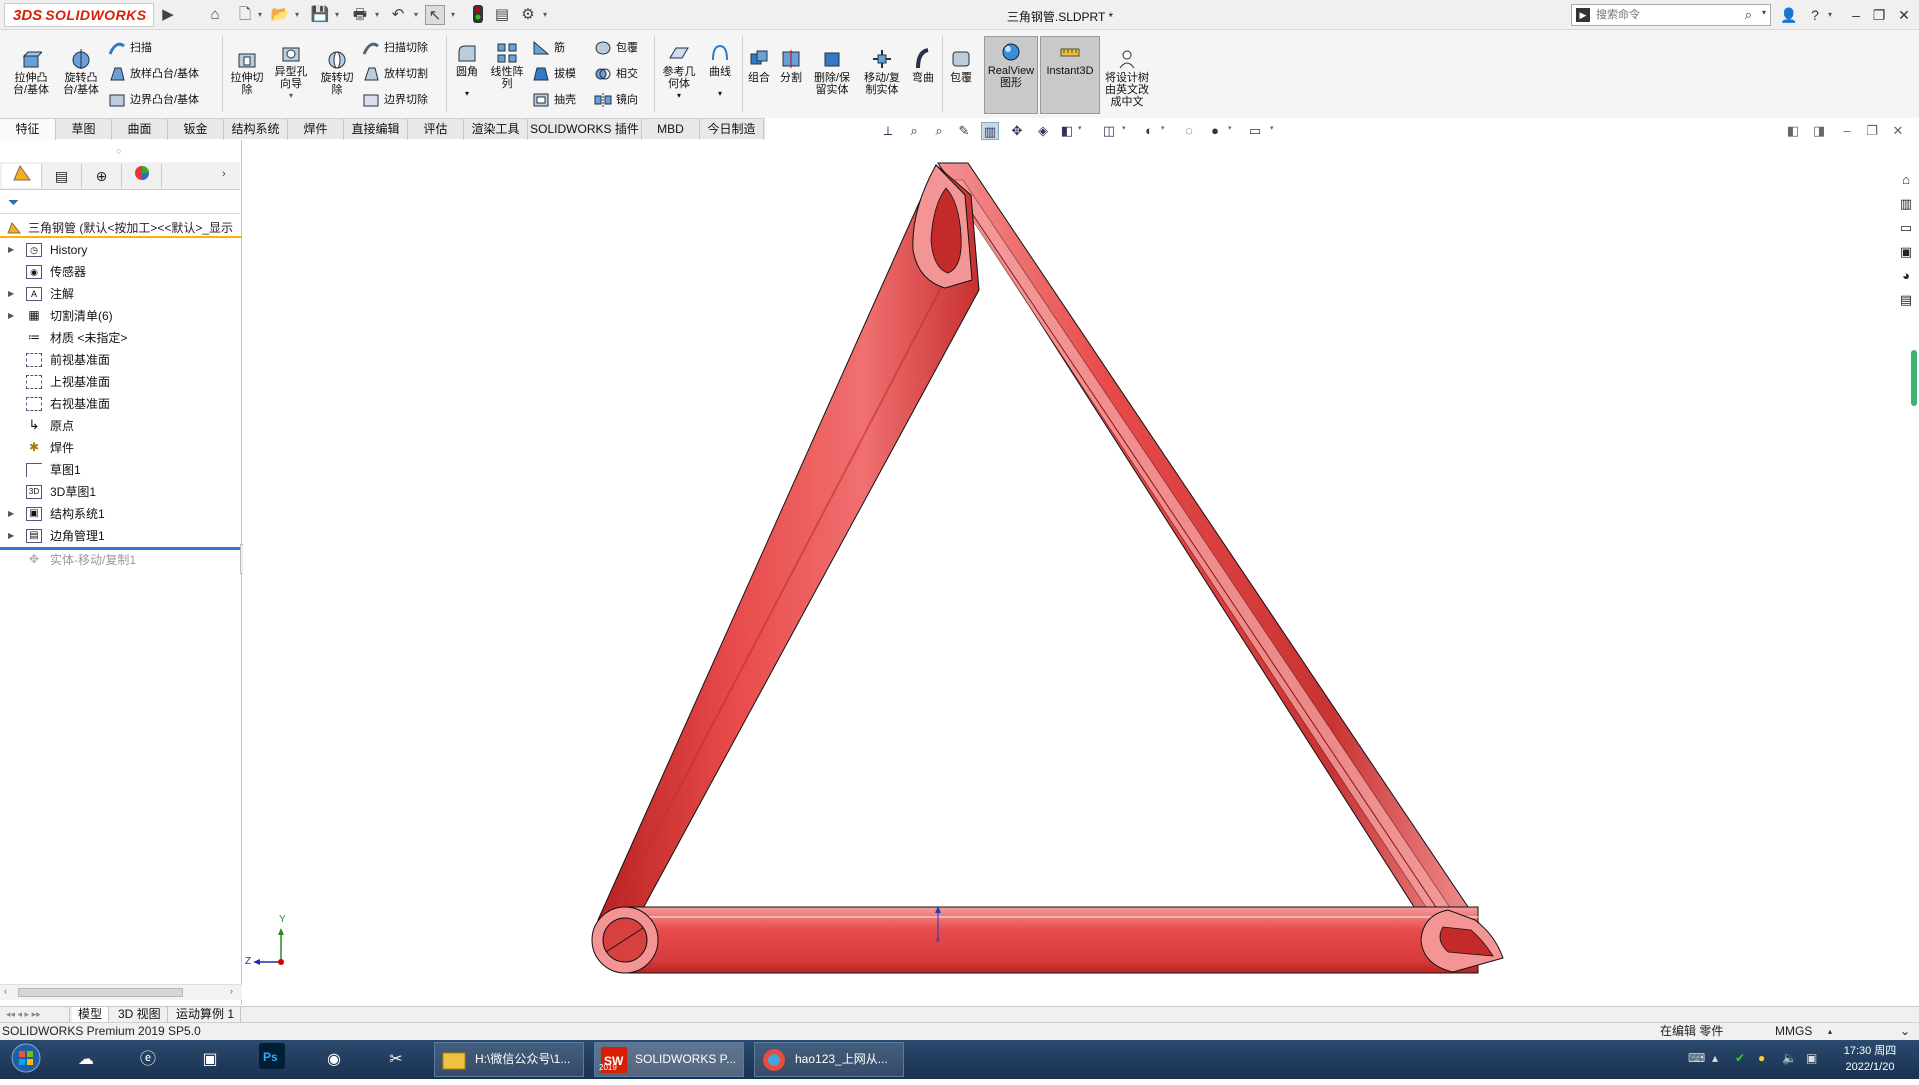 Image resolution: width=1919 pixels, height=1085 pixels. I want to click on tool-app-icon: ✂, so click(396, 1059).